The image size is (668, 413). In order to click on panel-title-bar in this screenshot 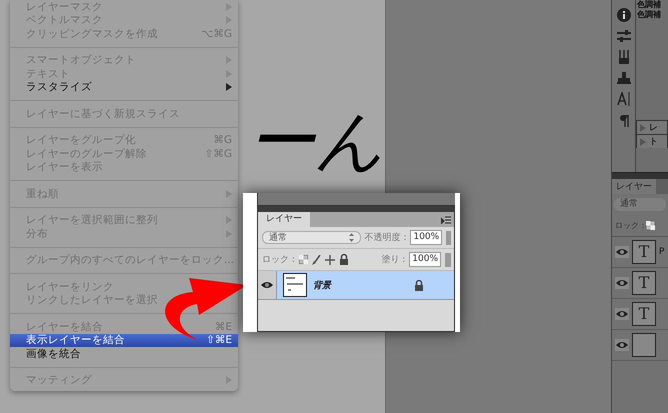, I will do `click(640, 176)`.